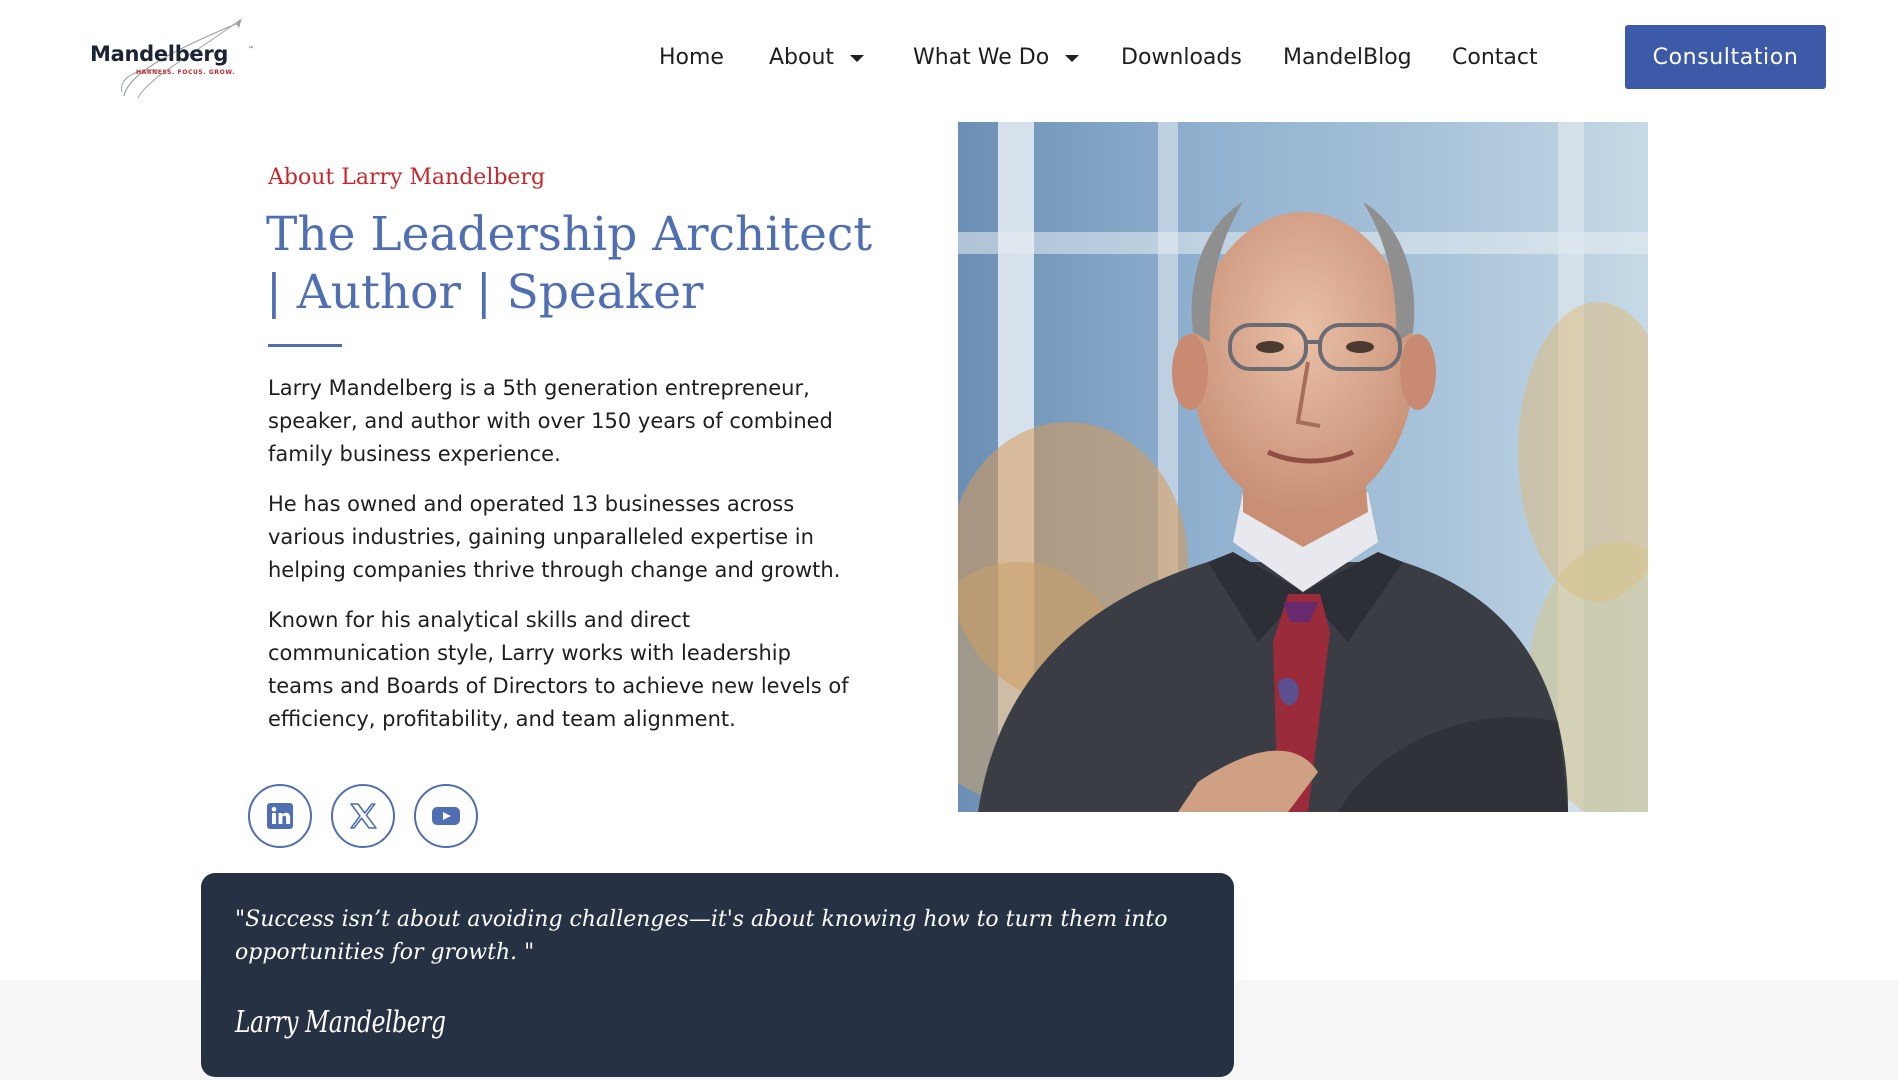 The image size is (1898, 1080). I want to click on nav-item-contact: Contact, so click(1495, 57).